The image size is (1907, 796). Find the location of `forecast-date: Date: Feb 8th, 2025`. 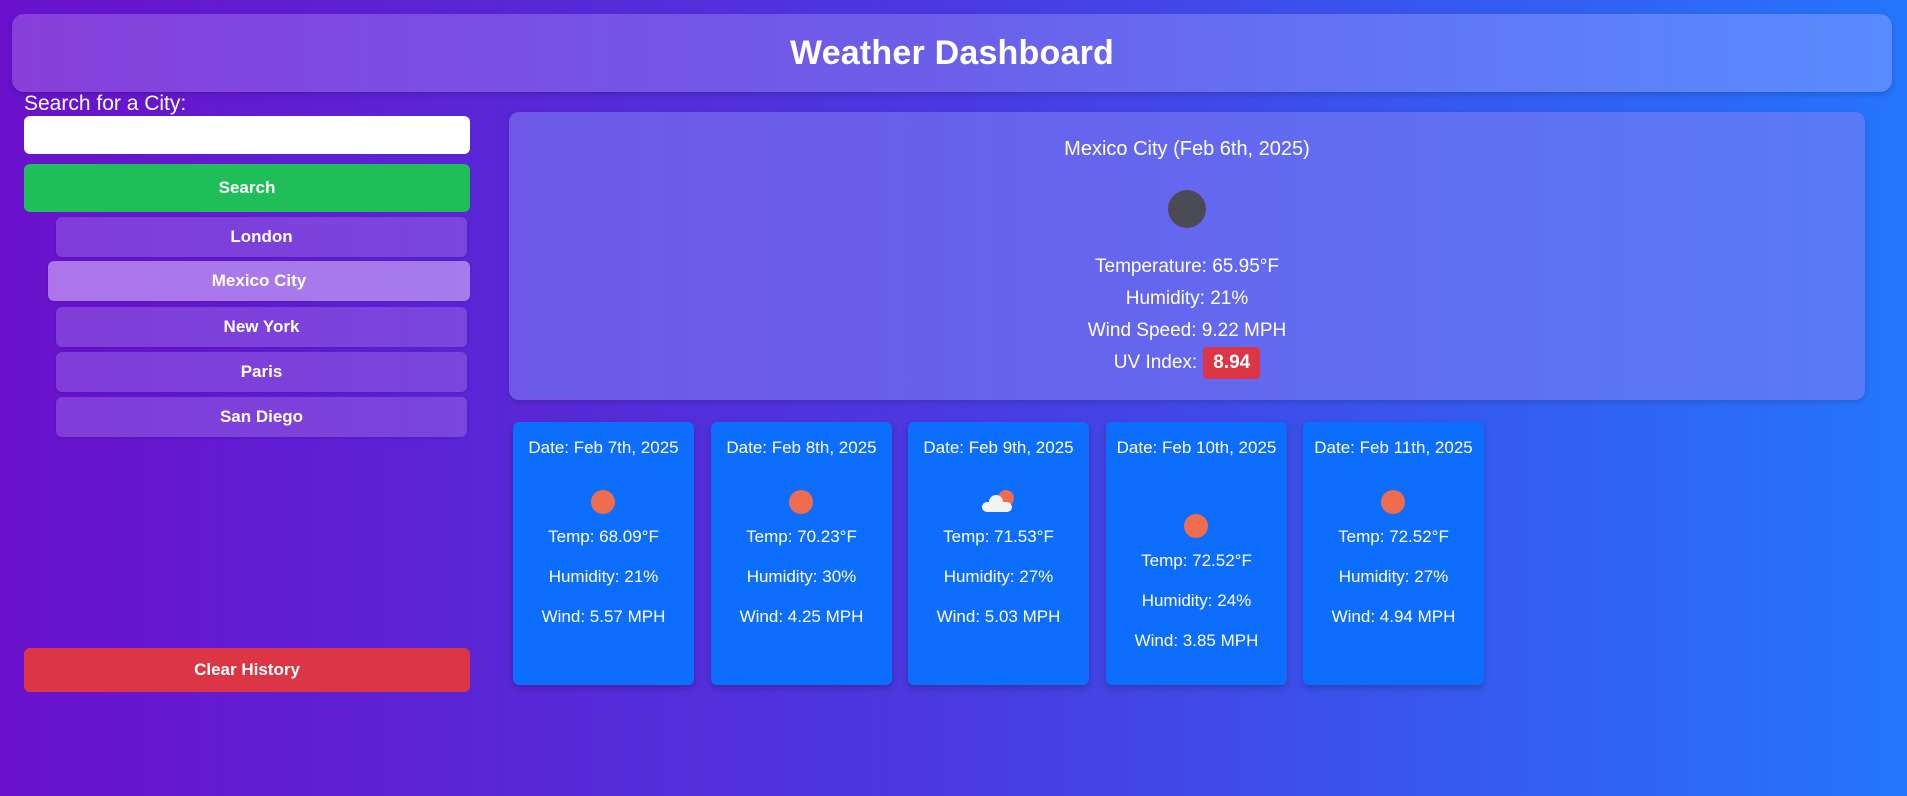

forecast-date: Date: Feb 8th, 2025 is located at coordinates (801, 447).